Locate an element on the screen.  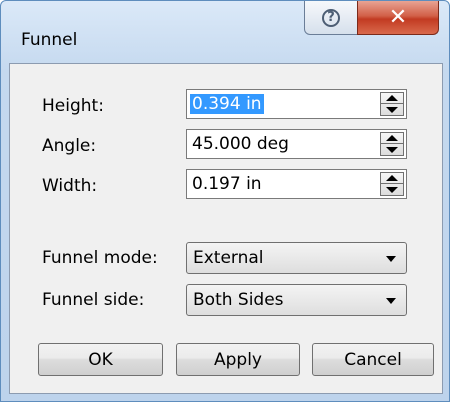
funnel-mode-dropdown: External is located at coordinates (296, 258).